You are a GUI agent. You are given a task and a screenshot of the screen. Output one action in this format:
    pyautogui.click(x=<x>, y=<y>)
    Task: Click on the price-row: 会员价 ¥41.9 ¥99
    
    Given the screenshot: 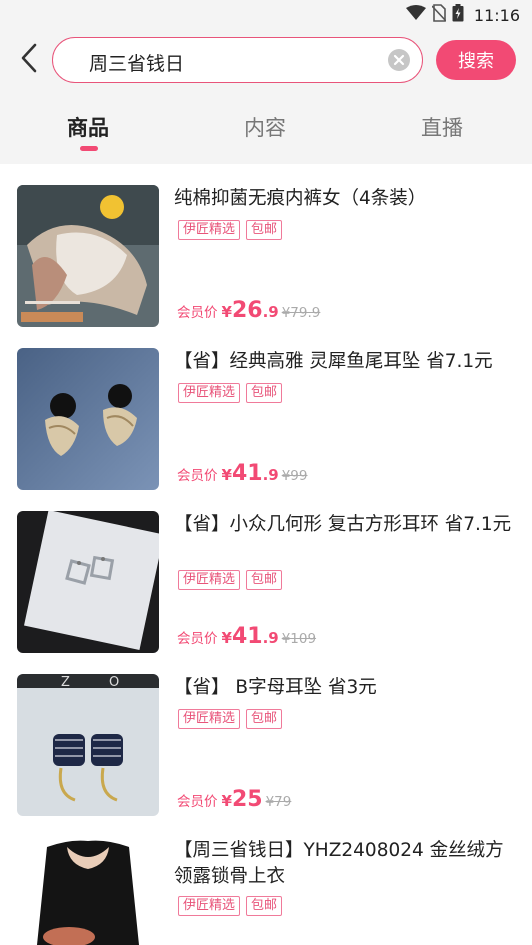 What is the action you would take?
    pyautogui.click(x=242, y=474)
    